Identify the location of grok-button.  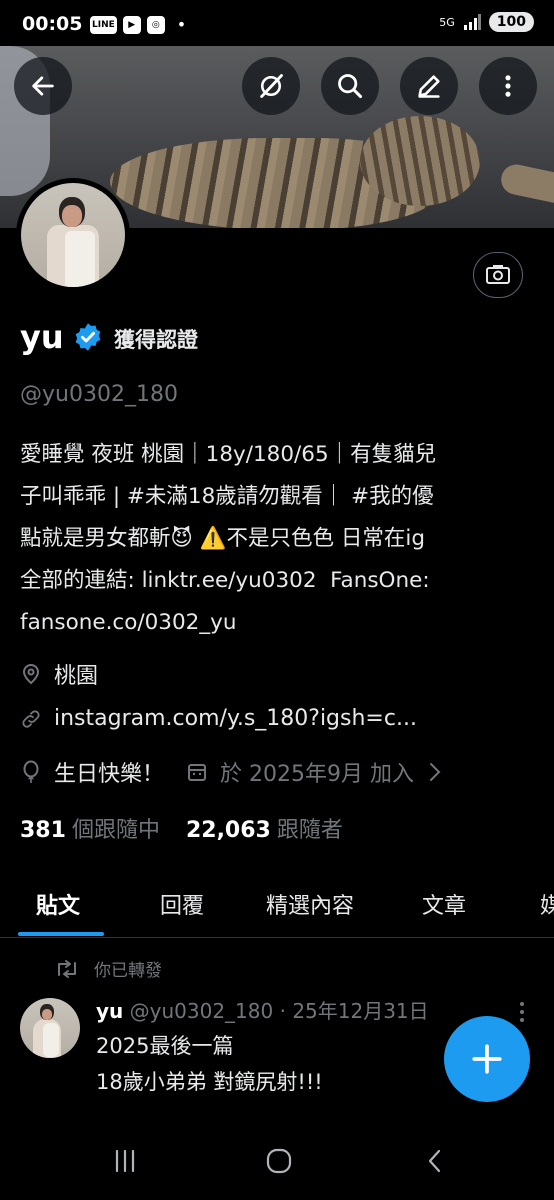
(271, 86).